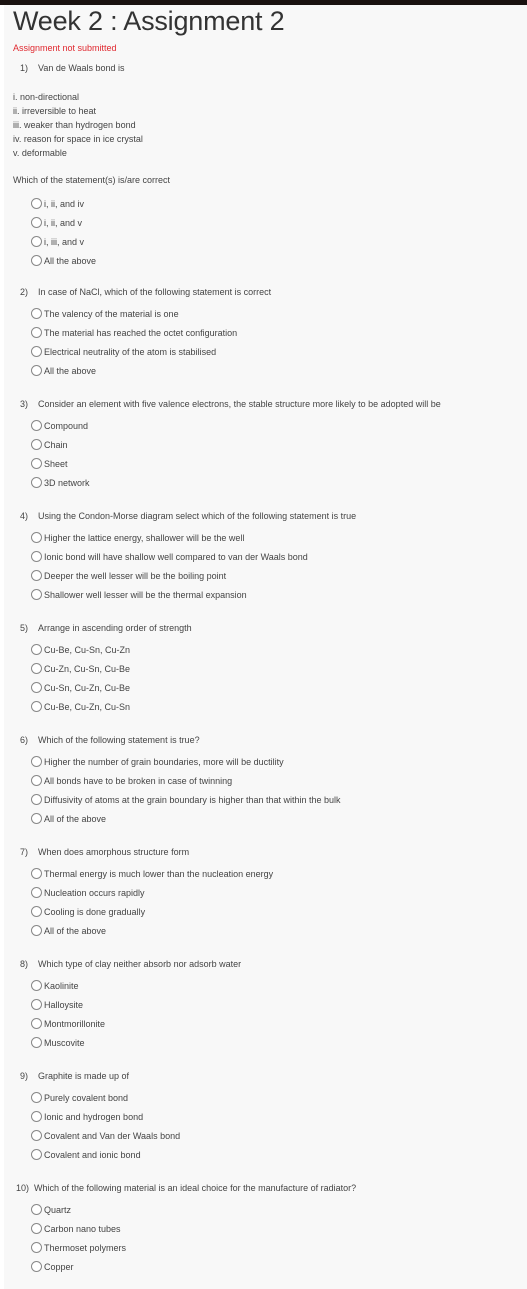 The image size is (527, 1289). I want to click on page-title: Week 2 : Assignment 2, so click(149, 21).